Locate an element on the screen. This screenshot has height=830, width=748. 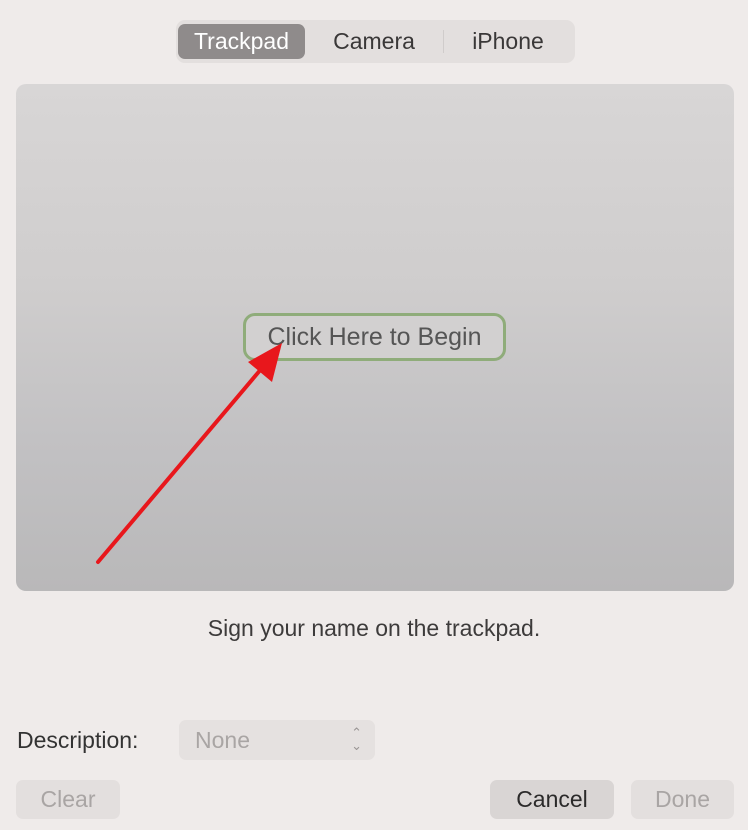
description-select: None ⌃ ⌄ is located at coordinates (277, 740).